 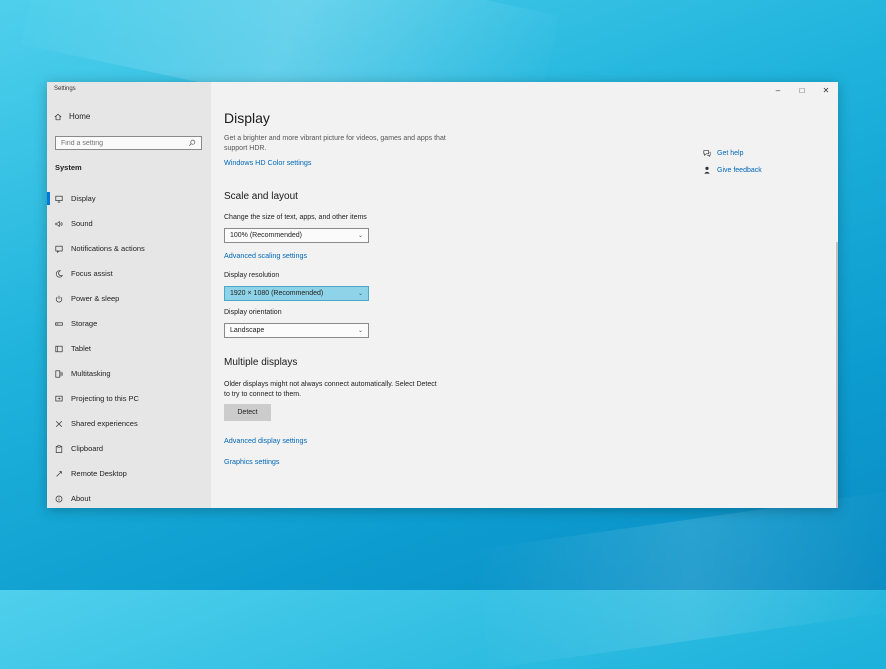 What do you see at coordinates (104, 423) in the screenshot?
I see `sidebar-item-label: Shared experiences` at bounding box center [104, 423].